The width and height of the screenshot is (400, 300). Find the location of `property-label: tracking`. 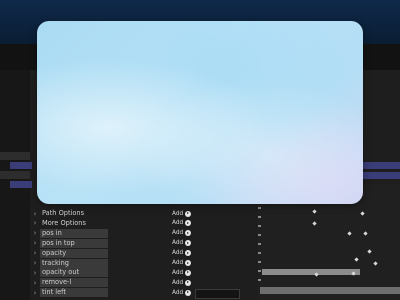

property-label: tracking is located at coordinates (74, 263).